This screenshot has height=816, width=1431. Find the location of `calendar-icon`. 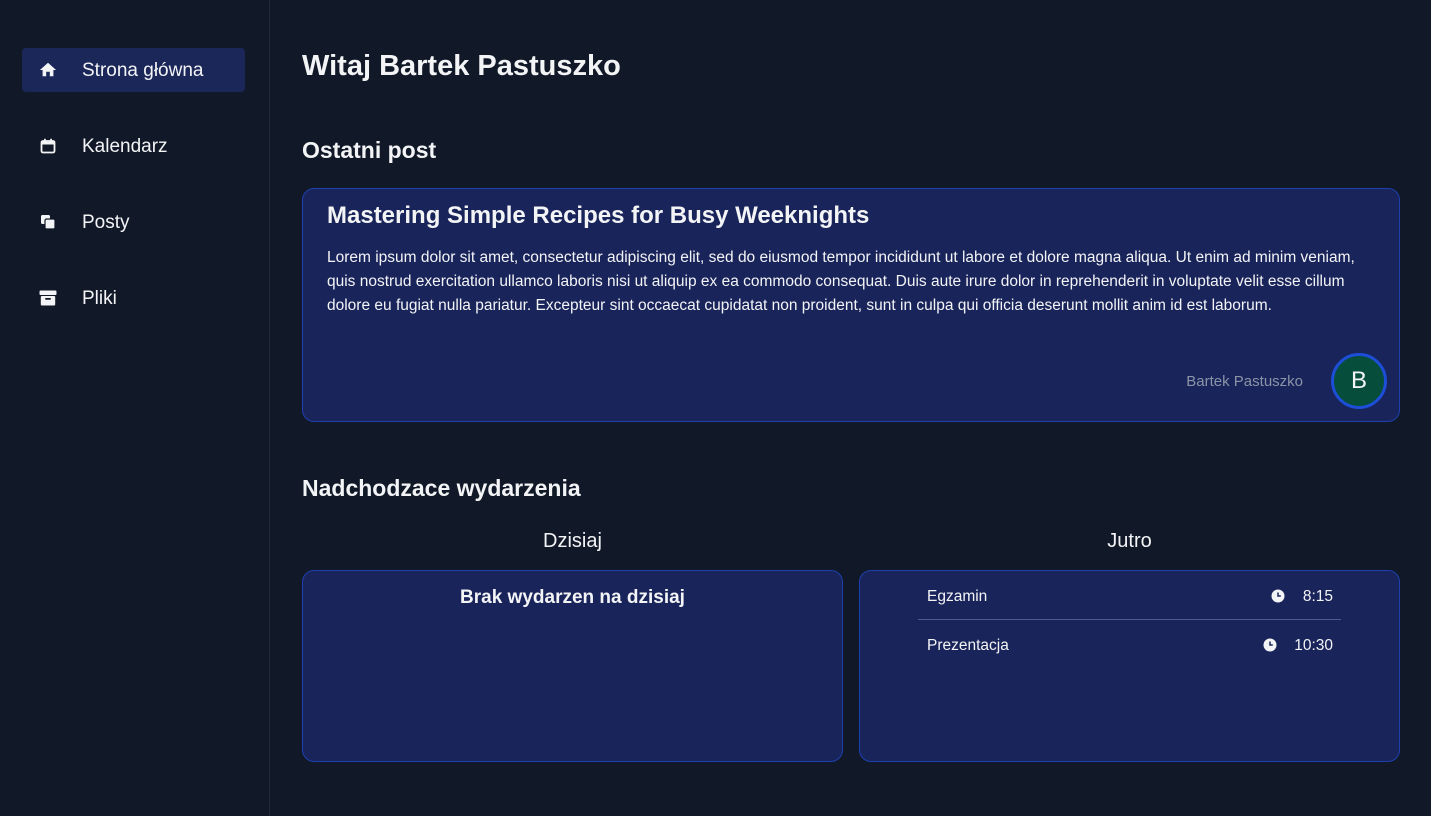

calendar-icon is located at coordinates (48, 146).